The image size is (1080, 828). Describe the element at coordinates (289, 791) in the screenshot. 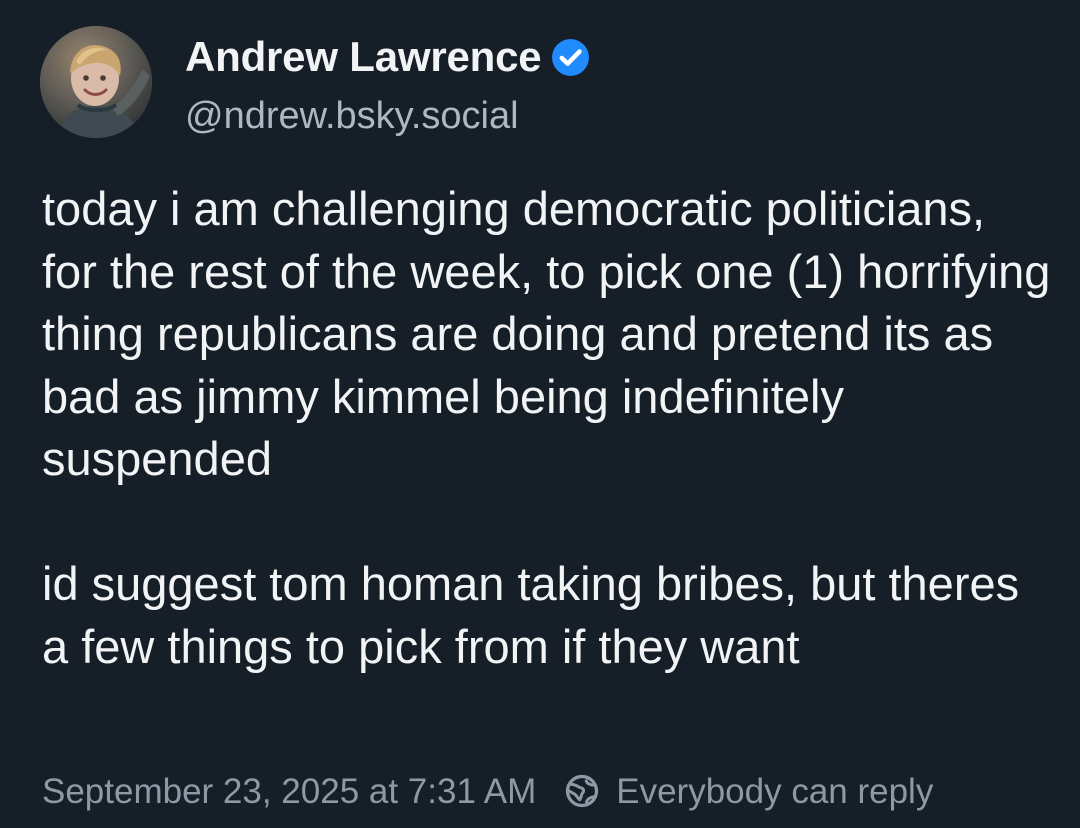

I see `post-timestamp: September 23, 2025 at 7:31 AM` at that location.